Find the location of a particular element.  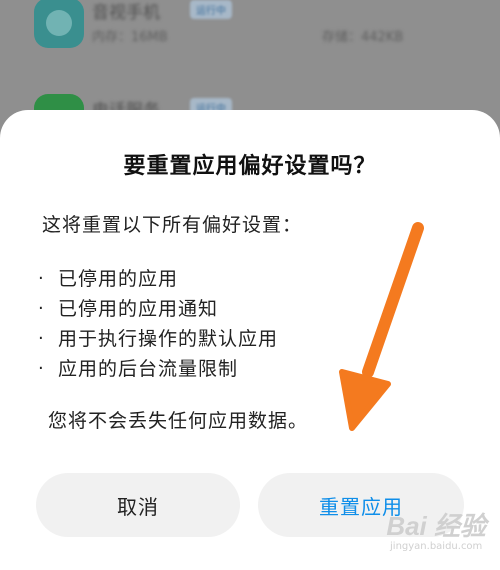

list-item: · 应用的后台流量限制 is located at coordinates (158, 369).